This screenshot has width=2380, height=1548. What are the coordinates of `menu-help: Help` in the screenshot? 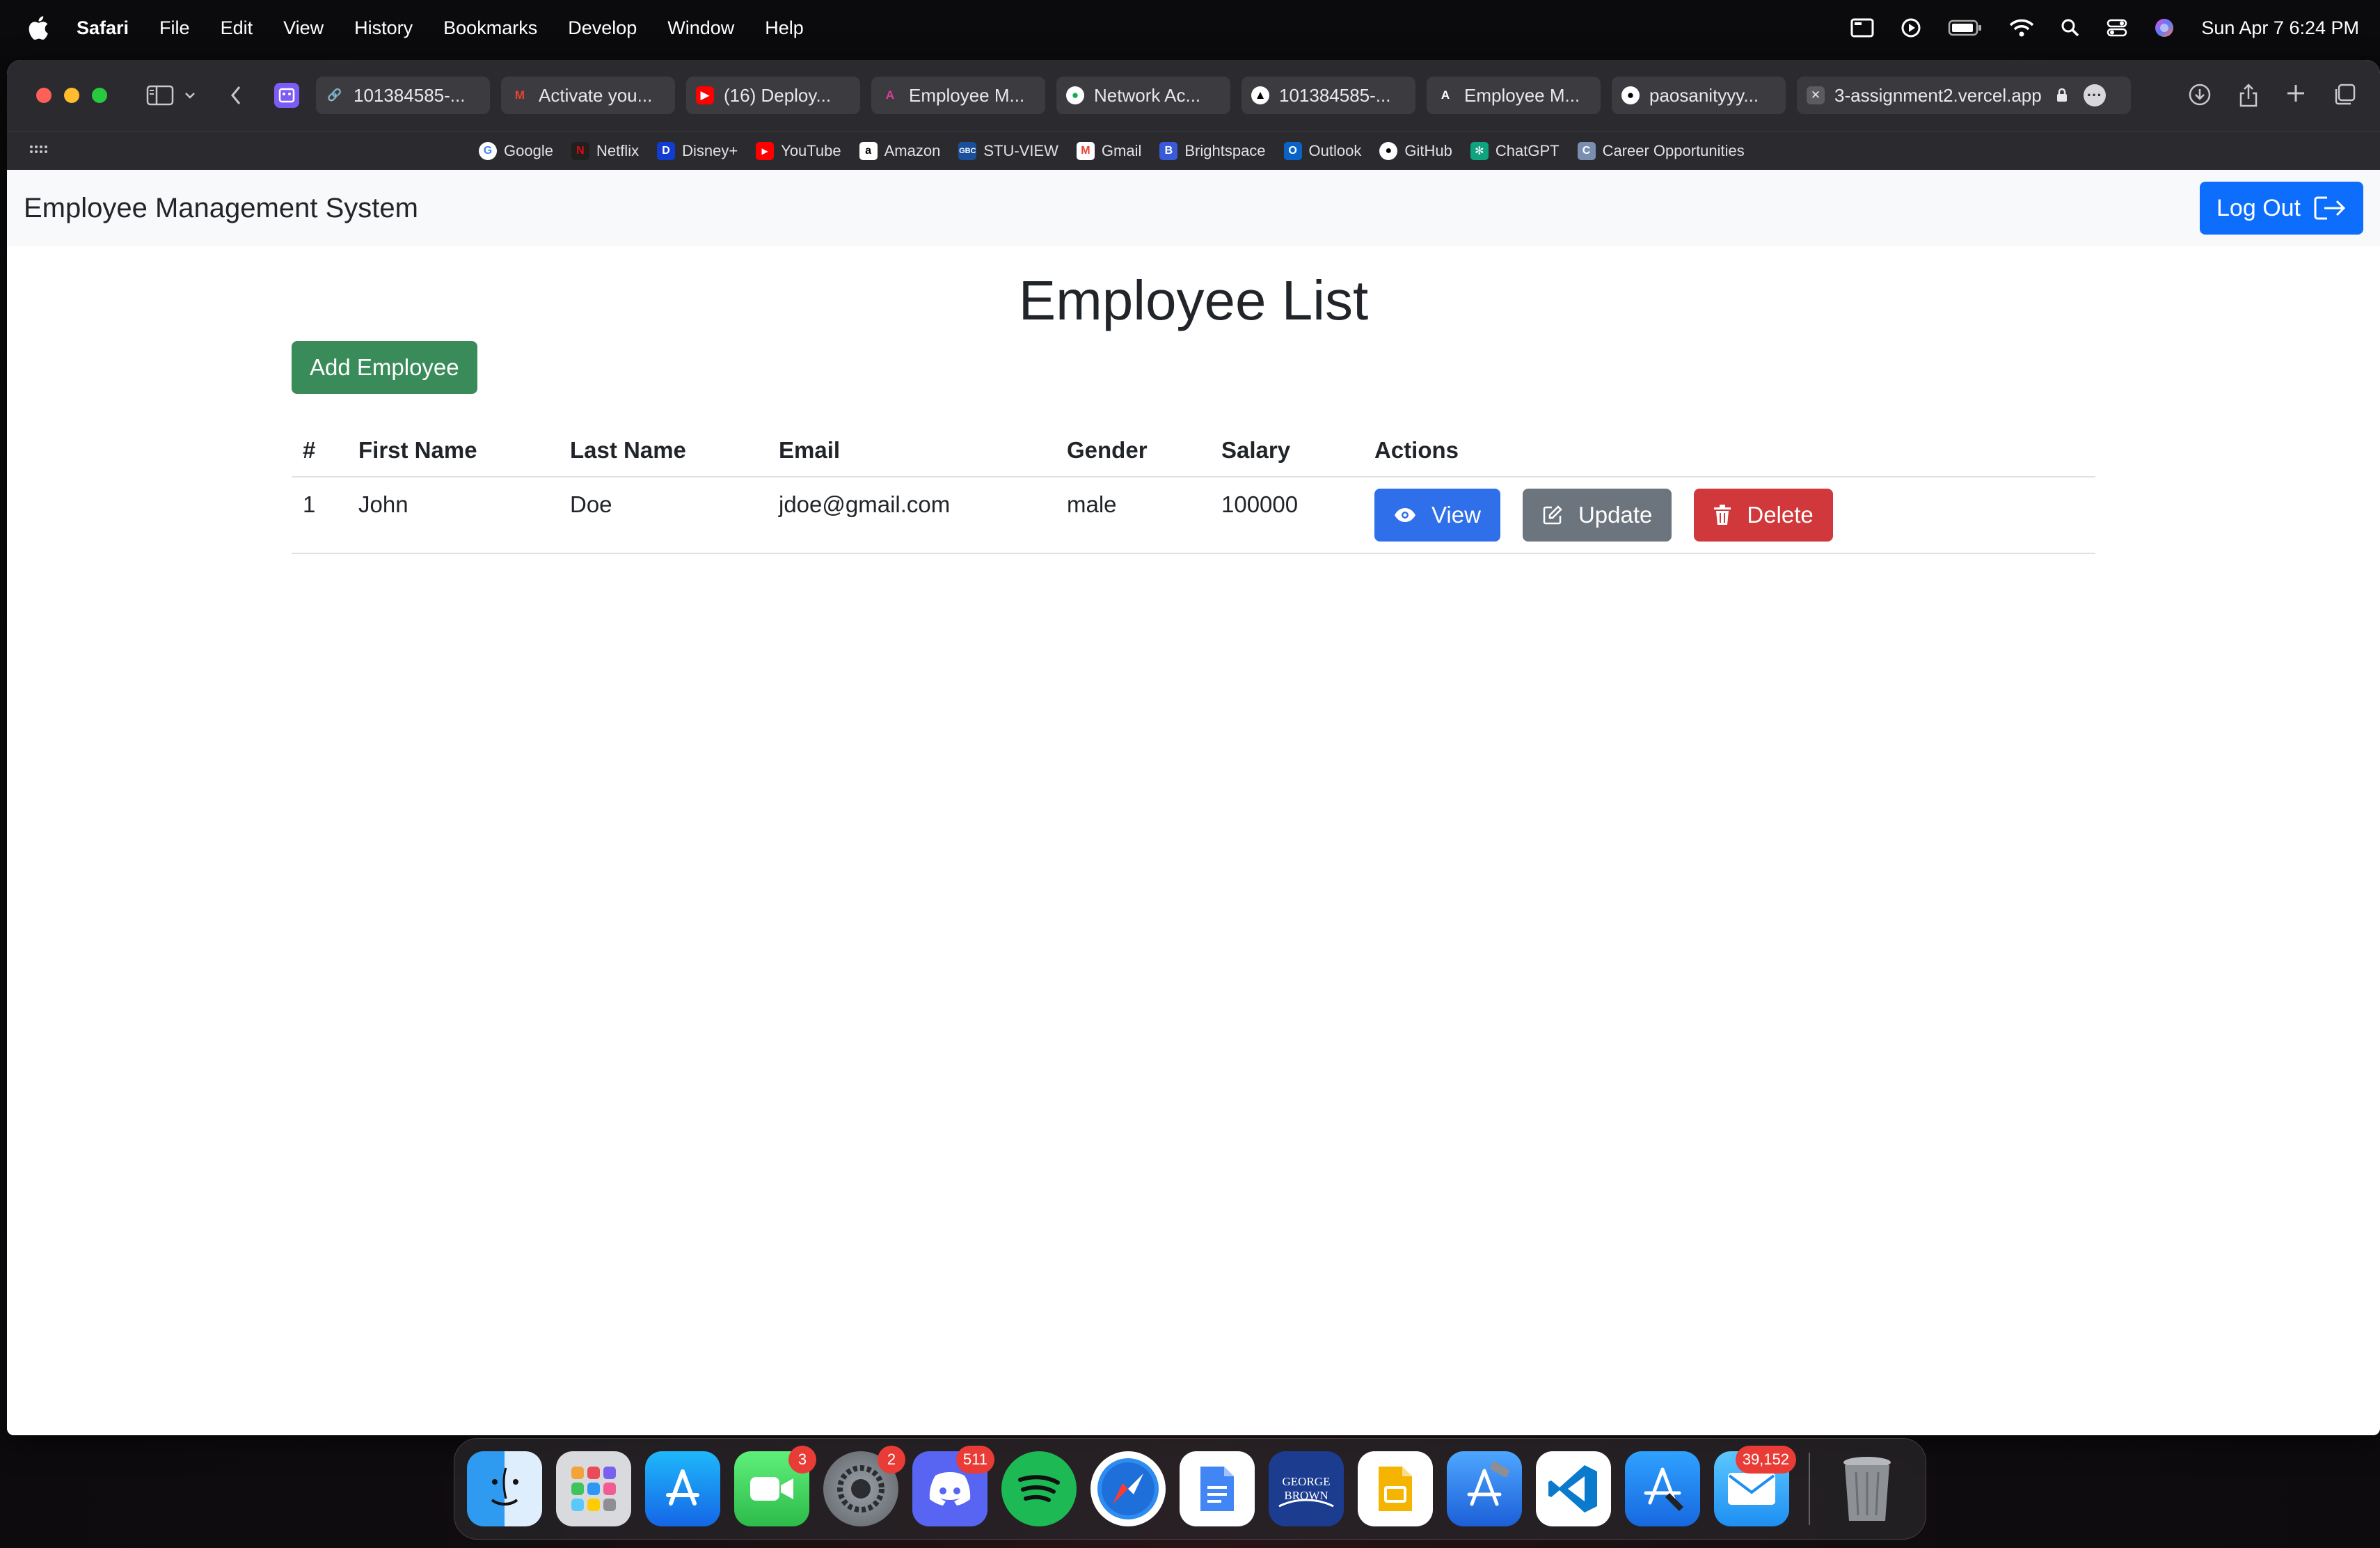 It's located at (785, 28).